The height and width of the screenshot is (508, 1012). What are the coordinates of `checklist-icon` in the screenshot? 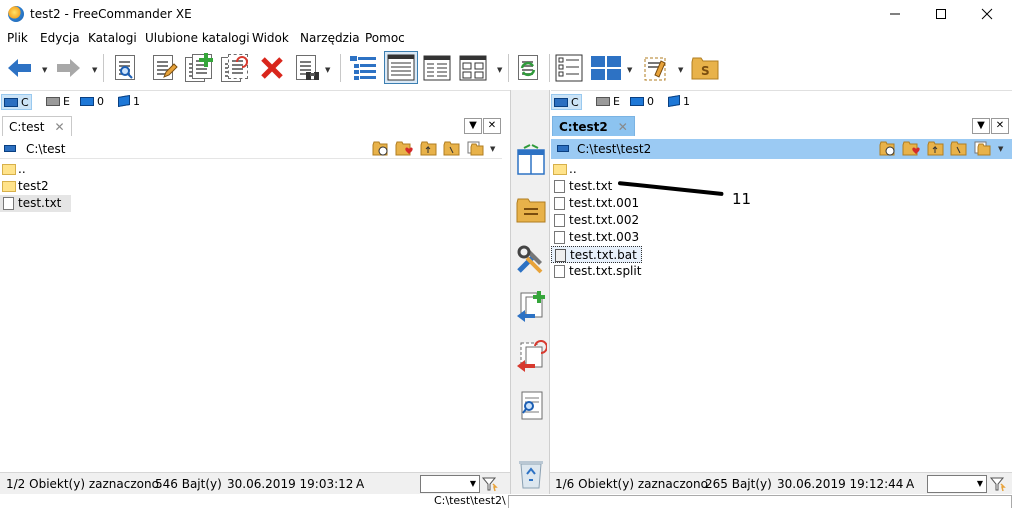 It's located at (569, 68).